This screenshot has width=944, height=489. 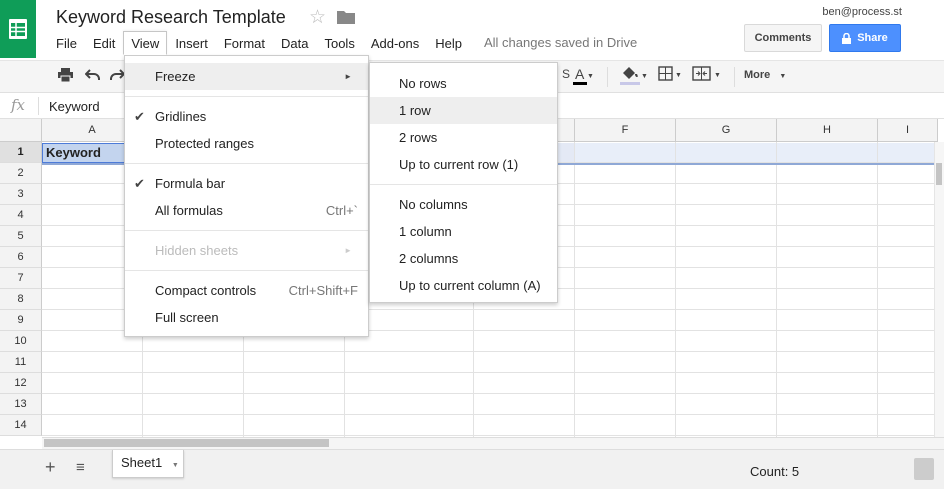 I want to click on freeze-no-columns: No columns, so click(x=463, y=204).